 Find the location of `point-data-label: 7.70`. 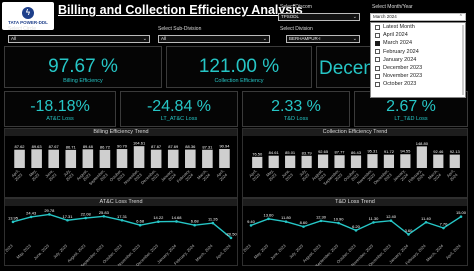

point-data-label: 7.70 is located at coordinates (444, 224).